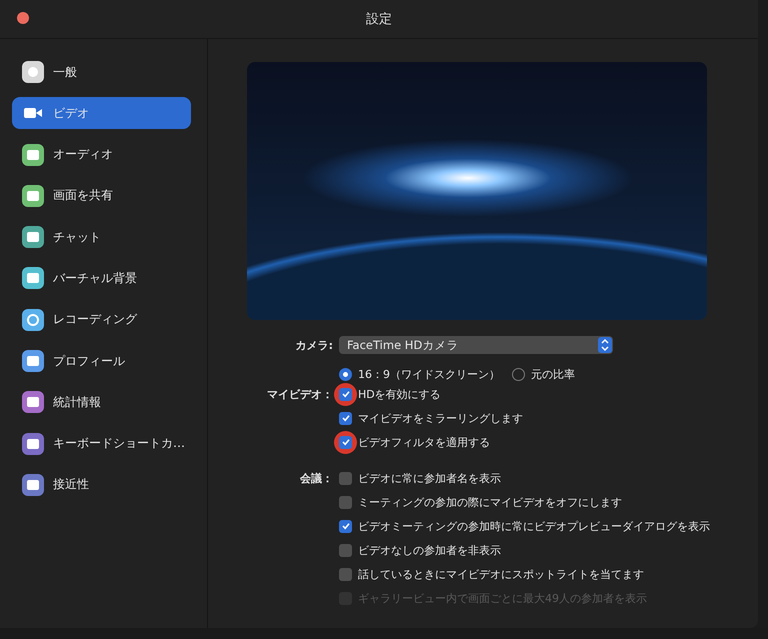 The width and height of the screenshot is (768, 639). Describe the element at coordinates (316, 478) in the screenshot. I see `meeting-label: 会議：` at that location.